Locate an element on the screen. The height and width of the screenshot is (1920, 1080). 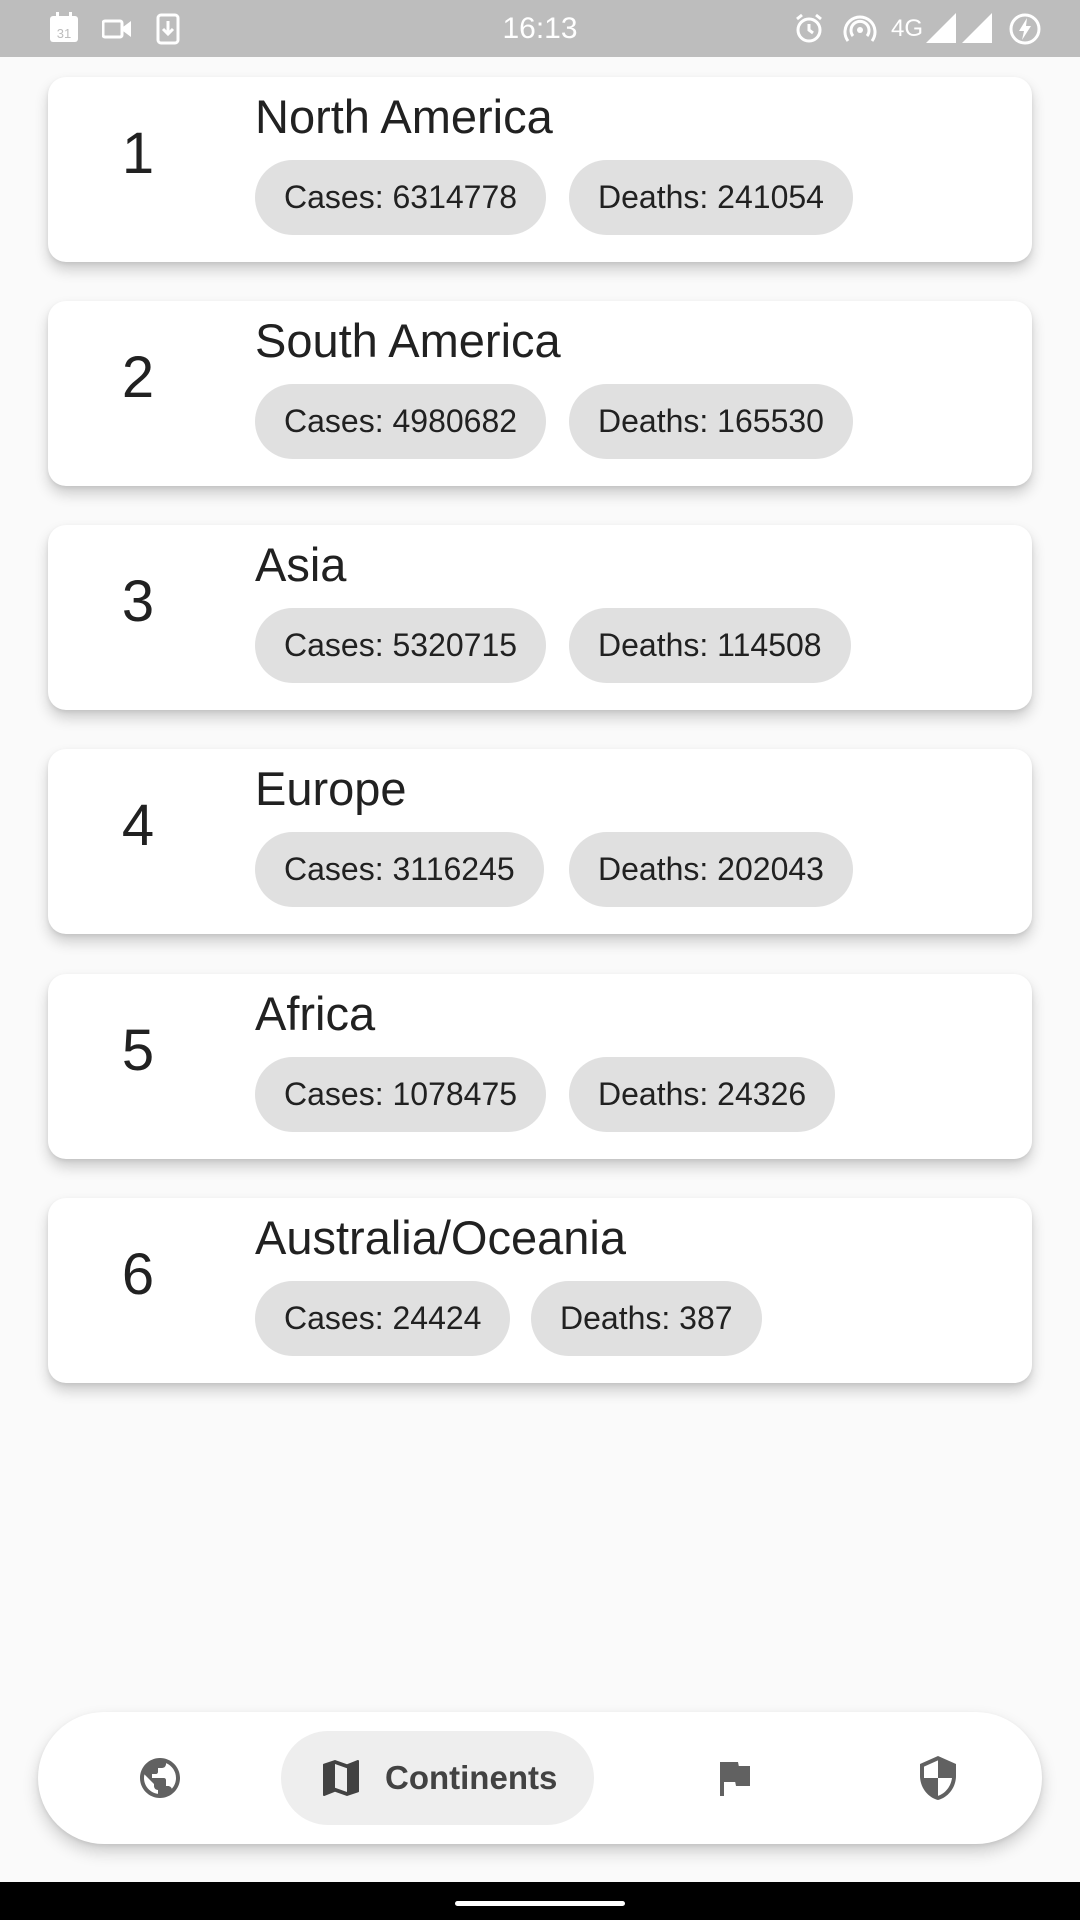
map-icon is located at coordinates (341, 1778).